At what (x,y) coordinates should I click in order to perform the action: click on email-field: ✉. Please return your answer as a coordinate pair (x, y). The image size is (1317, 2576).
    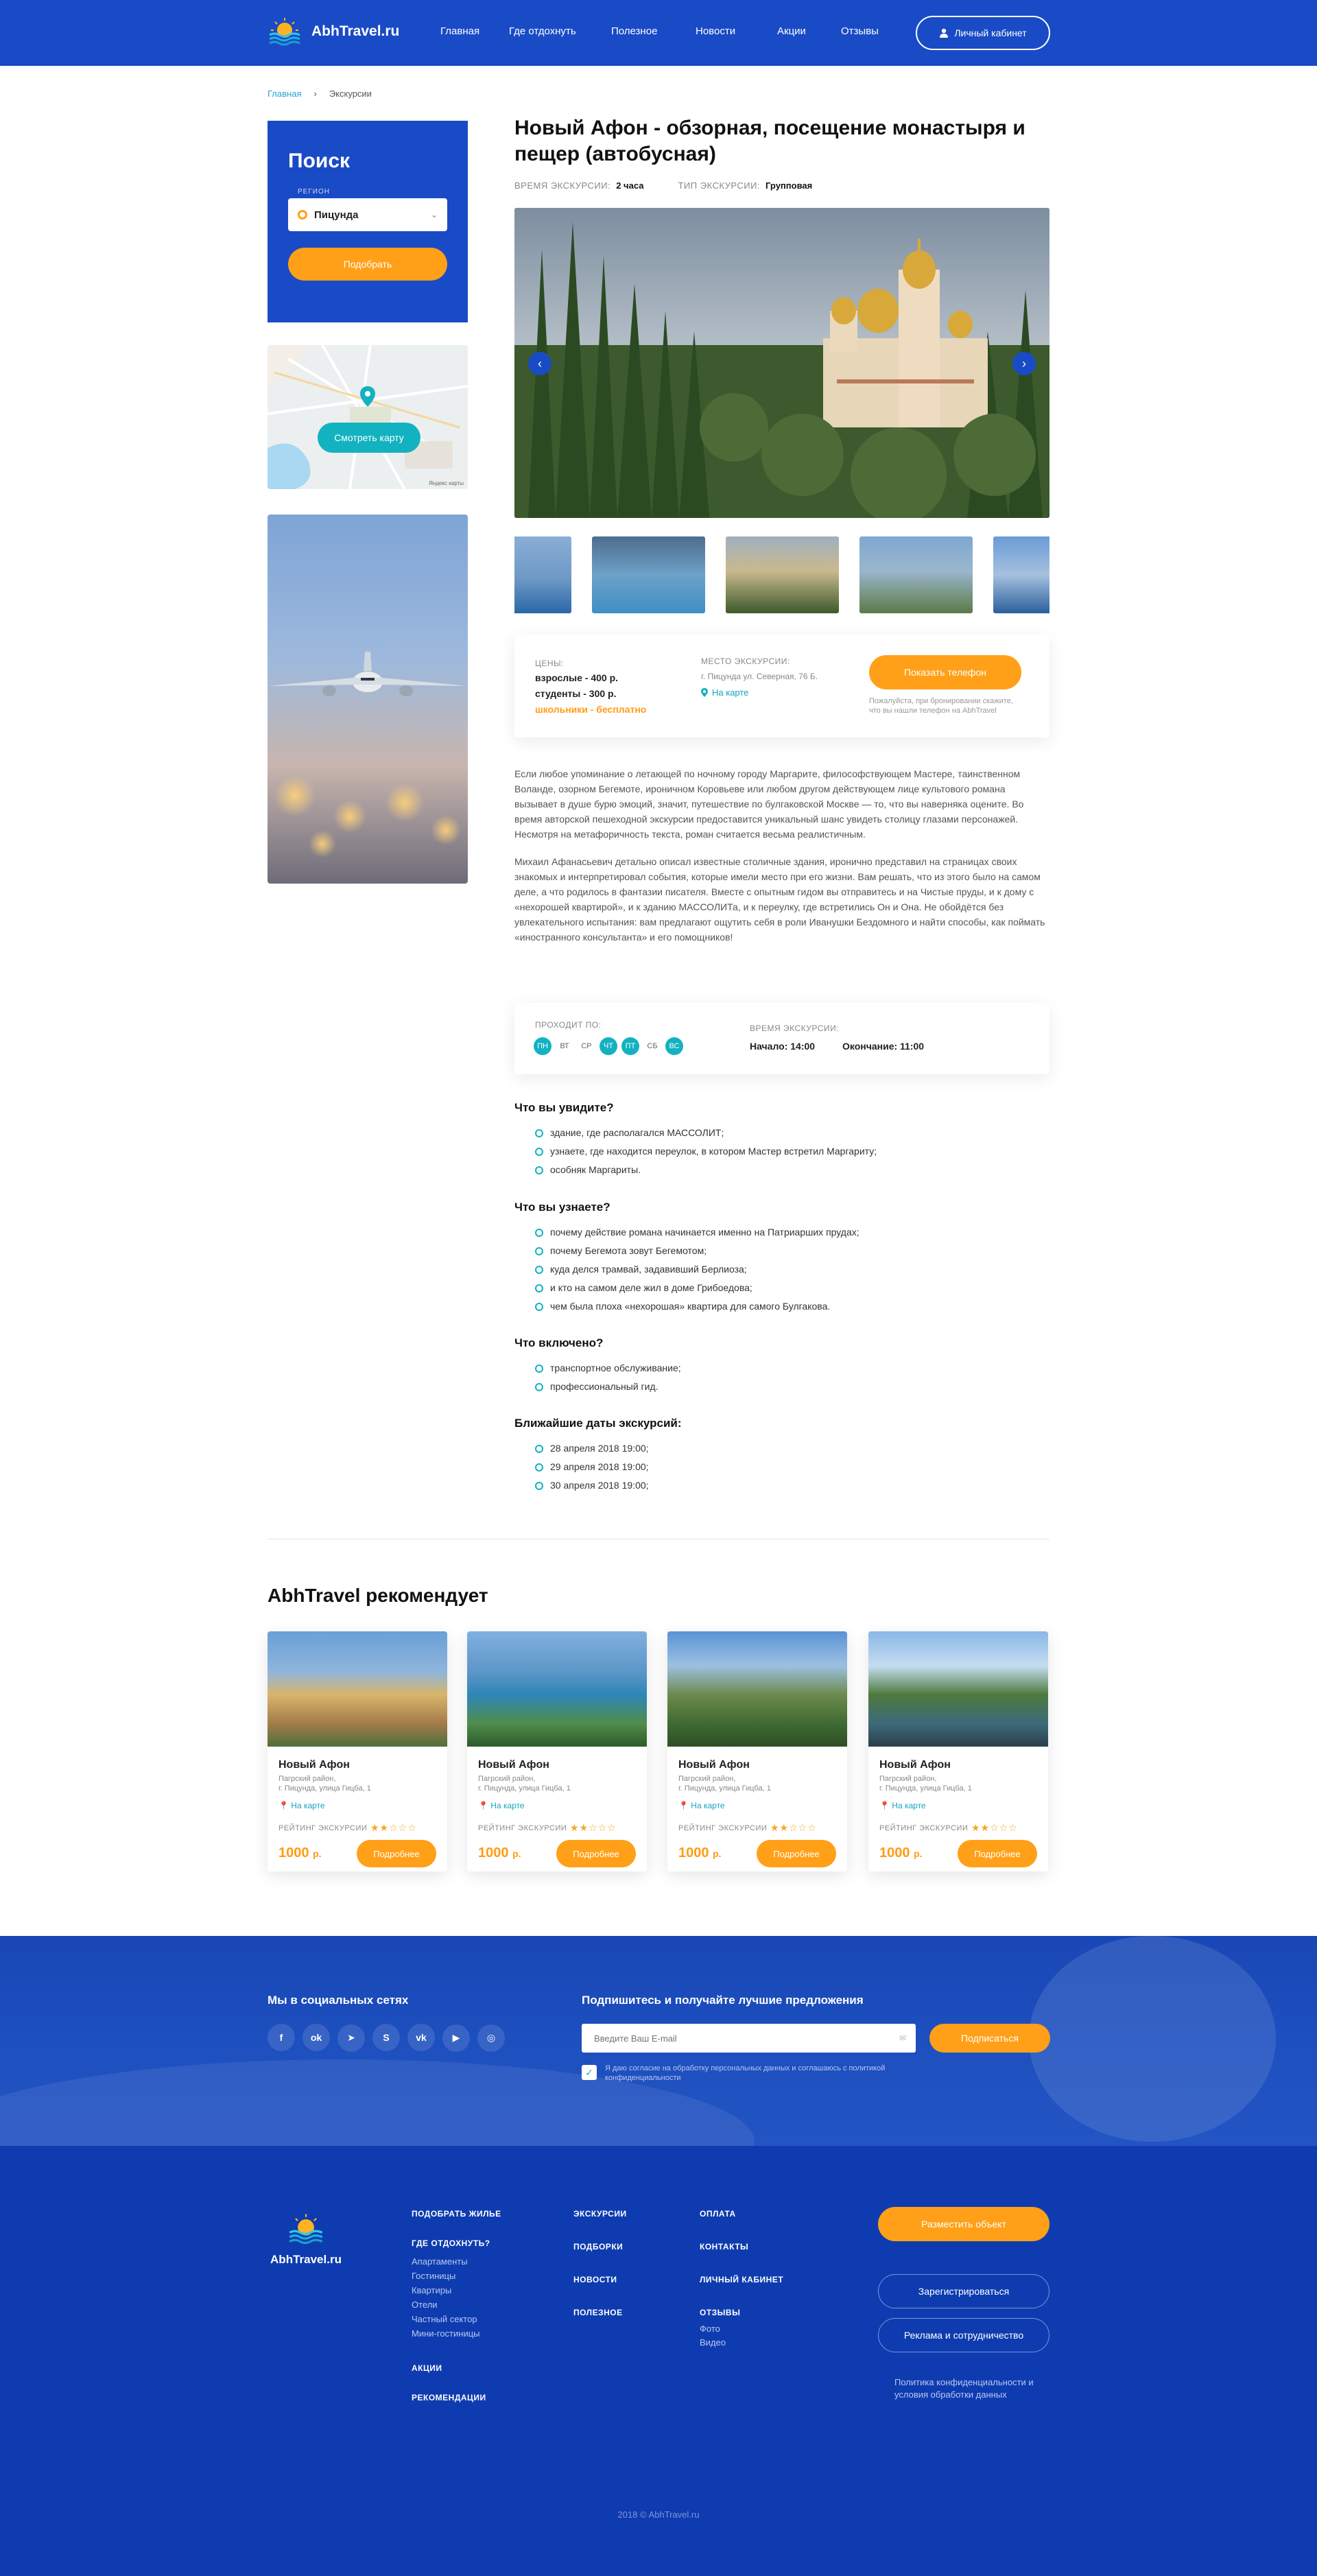
    Looking at the image, I should click on (749, 2038).